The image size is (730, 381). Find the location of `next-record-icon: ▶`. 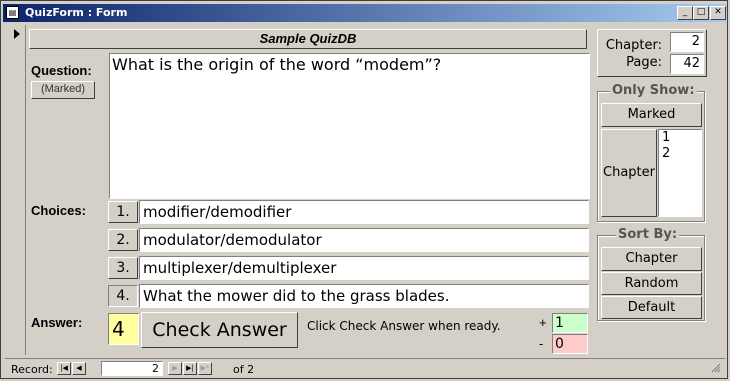

next-record-icon: ▶ is located at coordinates (175, 368).